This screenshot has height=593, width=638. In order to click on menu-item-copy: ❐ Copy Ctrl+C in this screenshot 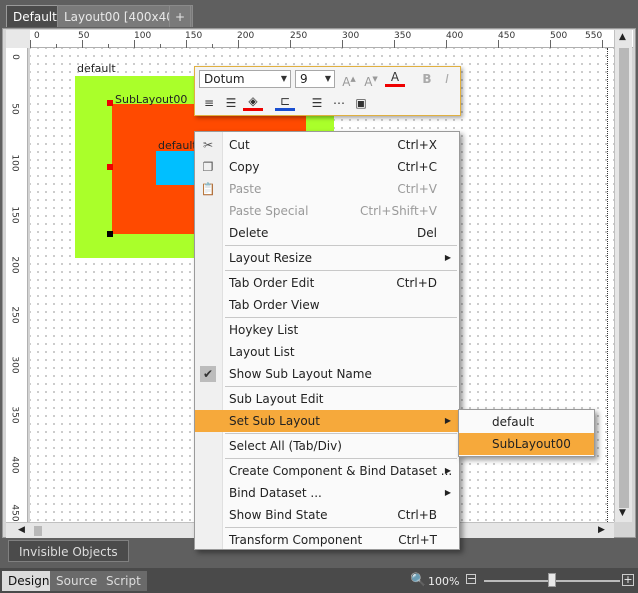, I will do `click(327, 167)`.